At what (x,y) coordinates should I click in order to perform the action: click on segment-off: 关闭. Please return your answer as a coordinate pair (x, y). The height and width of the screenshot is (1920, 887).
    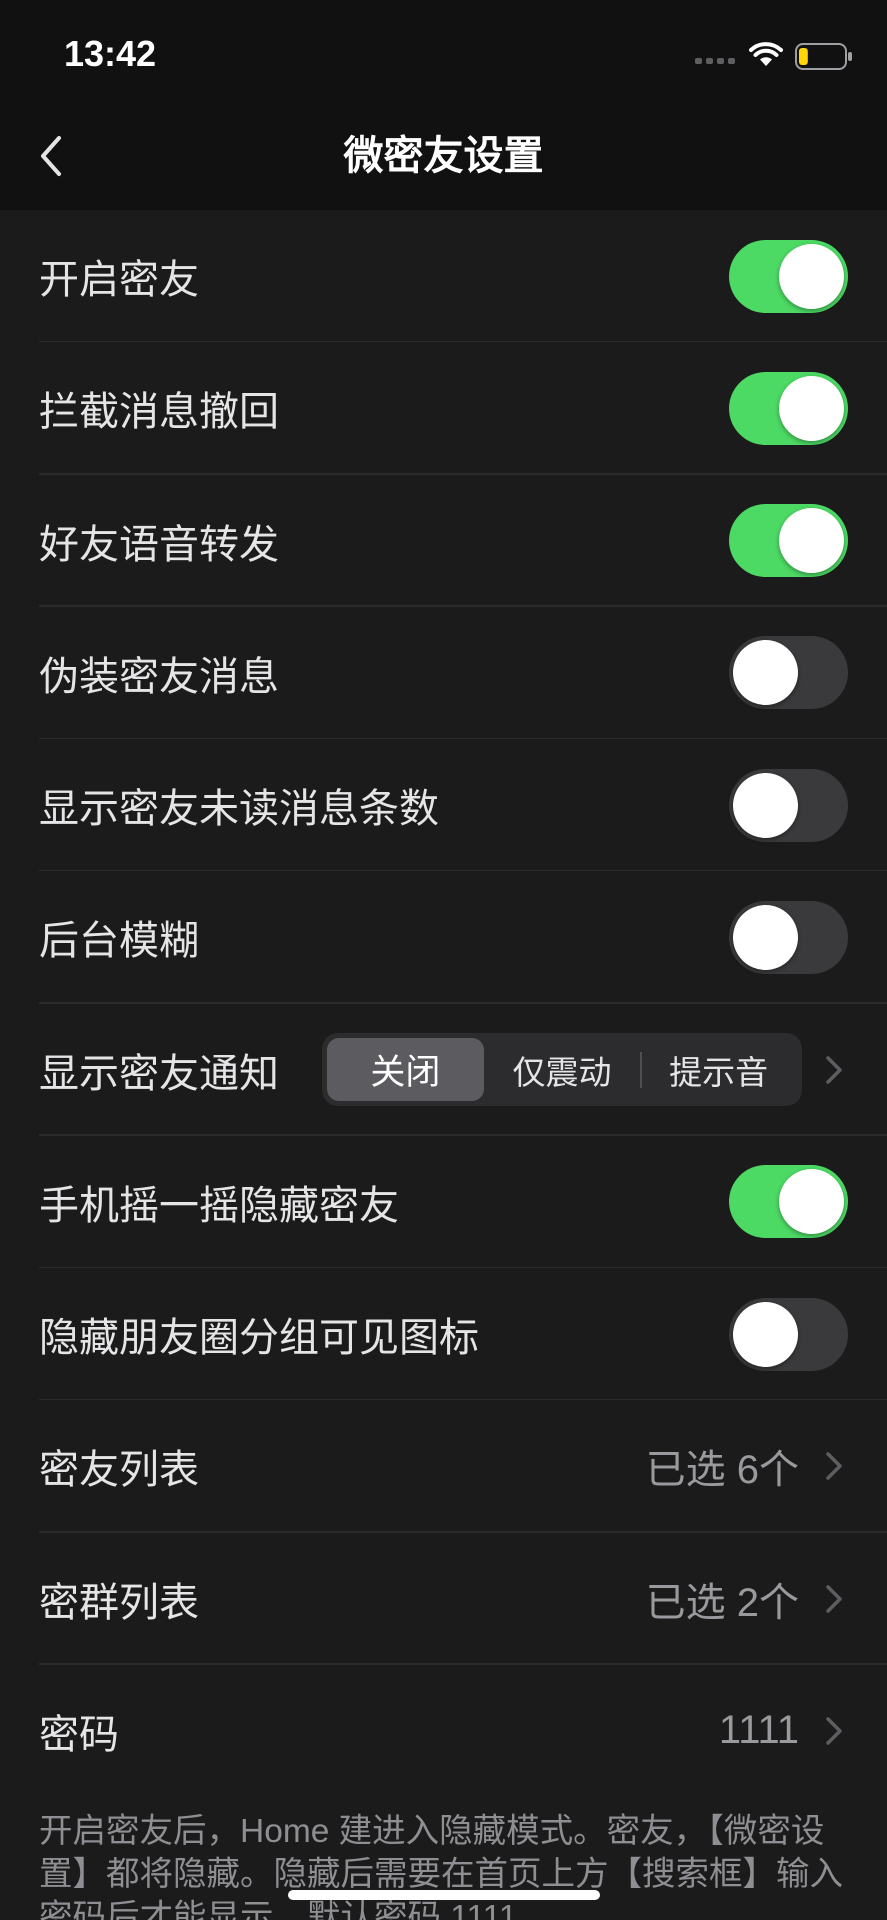
    Looking at the image, I should click on (405, 1070).